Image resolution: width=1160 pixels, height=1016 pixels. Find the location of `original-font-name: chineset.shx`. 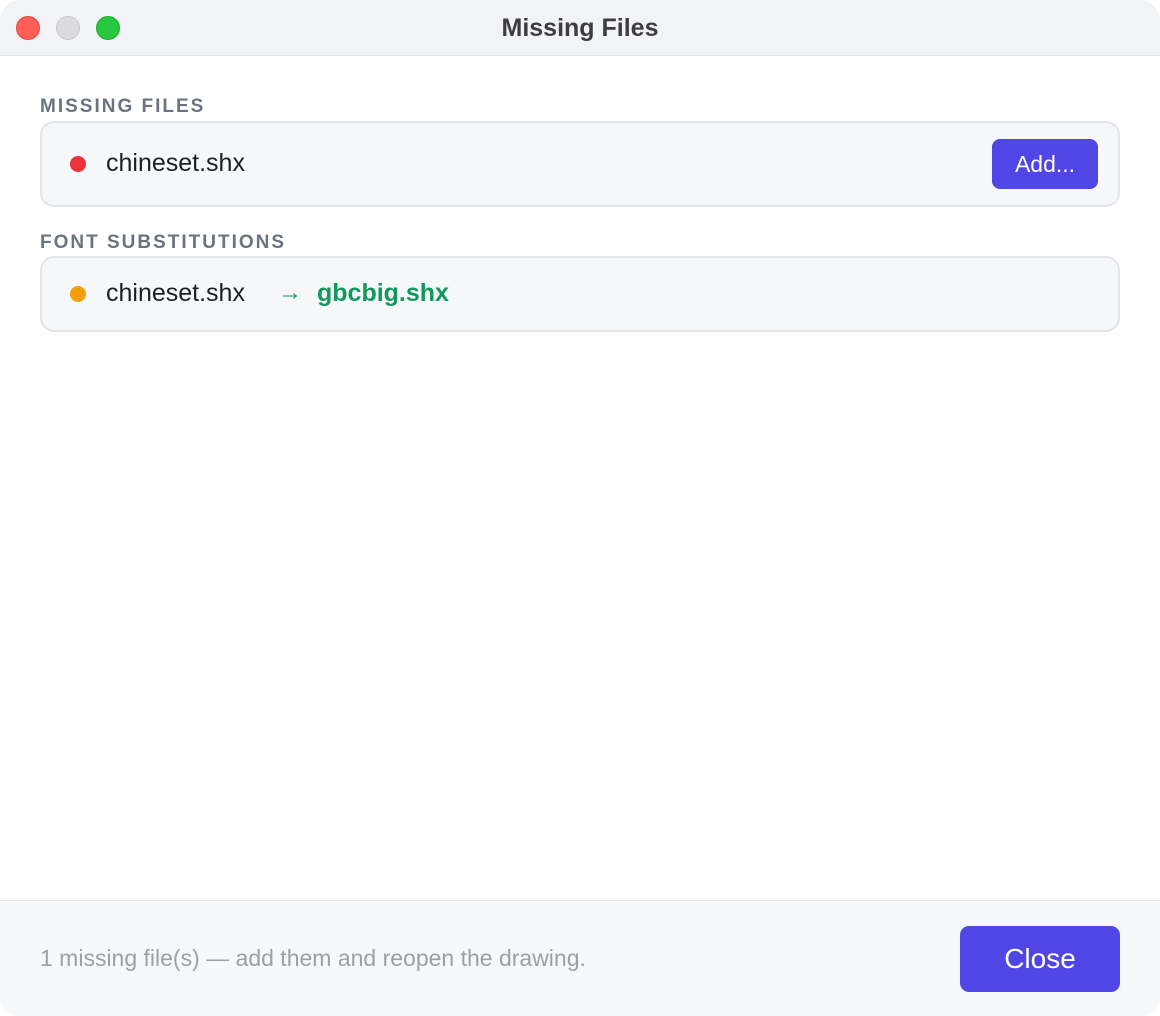

original-font-name: chineset.shx is located at coordinates (175, 293).